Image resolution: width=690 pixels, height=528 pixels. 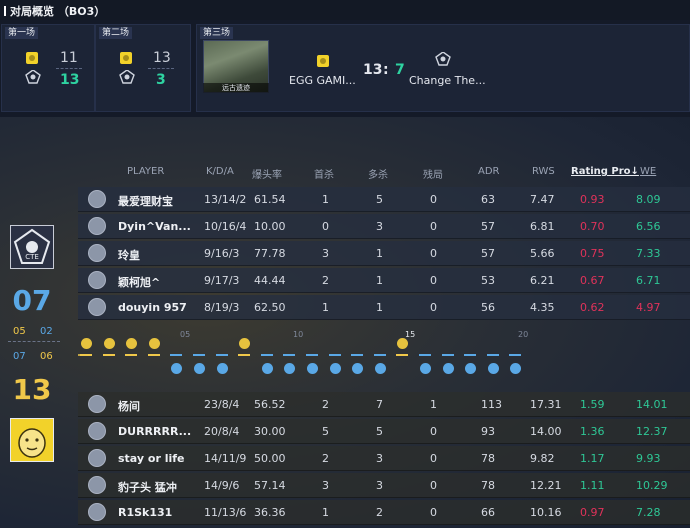 I want to click on stat-we: 4.97, so click(x=648, y=307).